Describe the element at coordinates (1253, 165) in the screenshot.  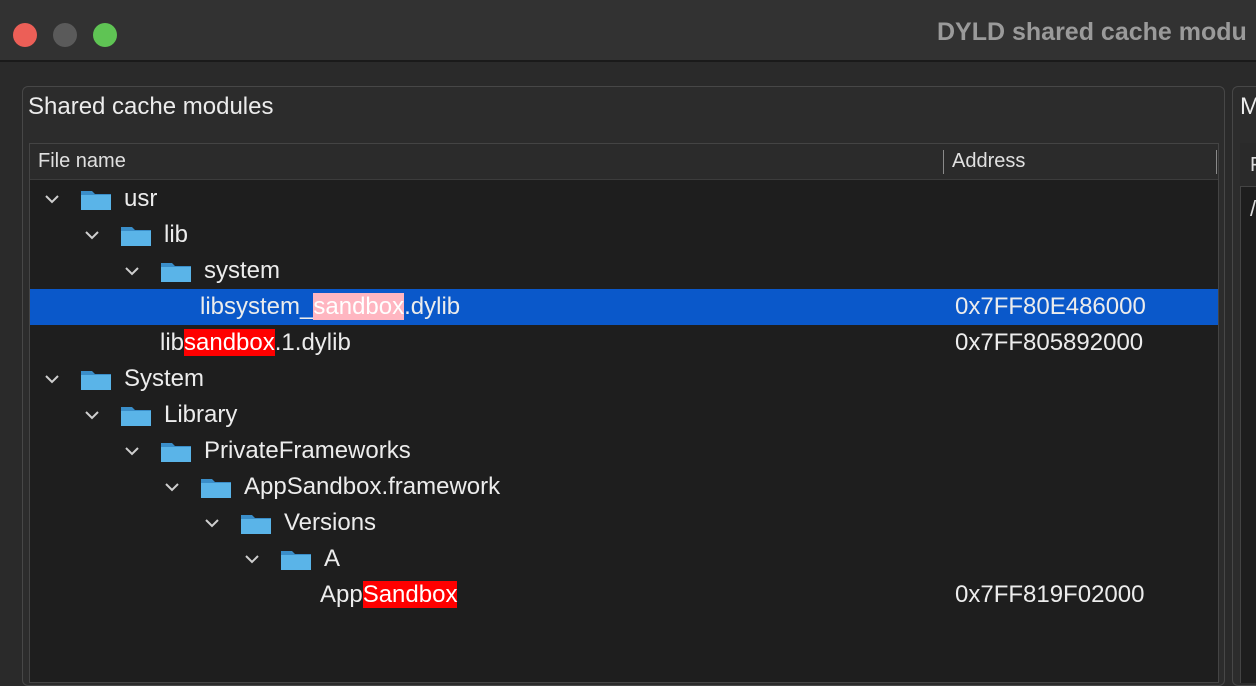
I see `right-panel-header-label: F` at that location.